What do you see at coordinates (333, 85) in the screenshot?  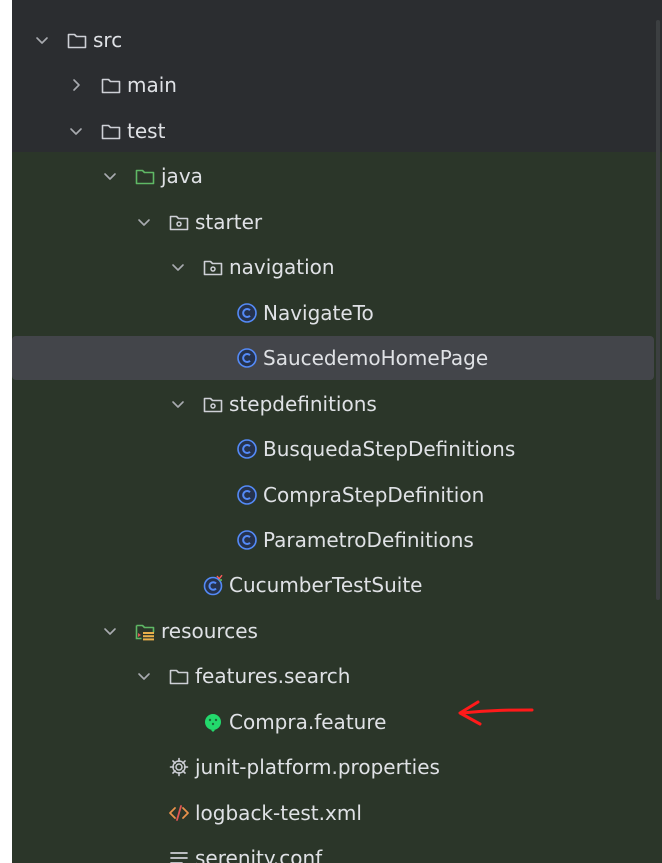 I see `tree-item-main: main` at bounding box center [333, 85].